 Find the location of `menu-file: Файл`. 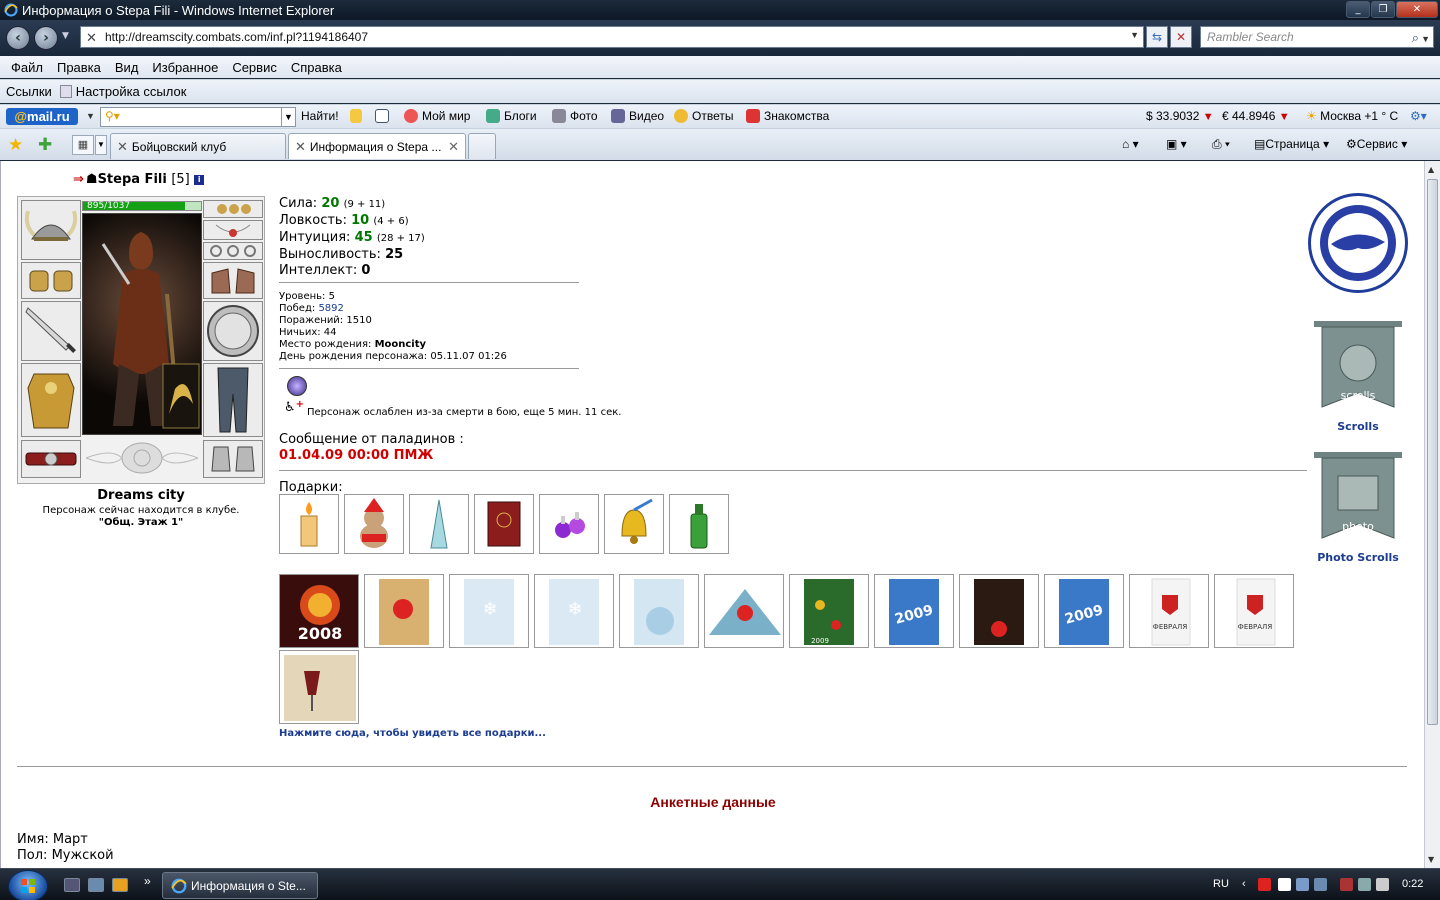

menu-file: Файл is located at coordinates (27, 67).